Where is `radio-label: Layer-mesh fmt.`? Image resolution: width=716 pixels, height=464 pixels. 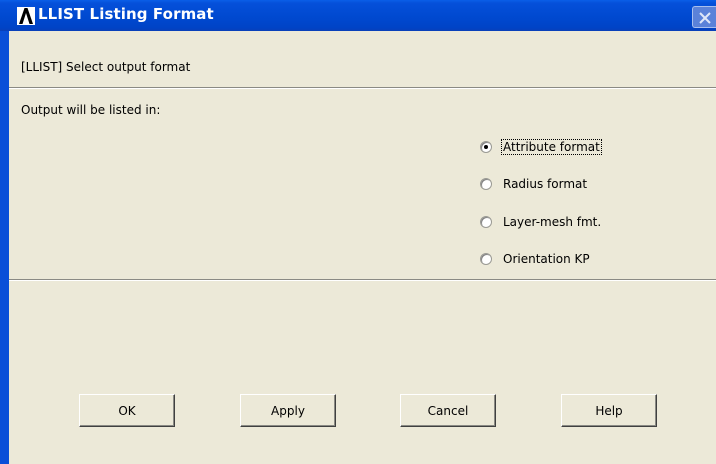
radio-label: Layer-mesh fmt. is located at coordinates (552, 222).